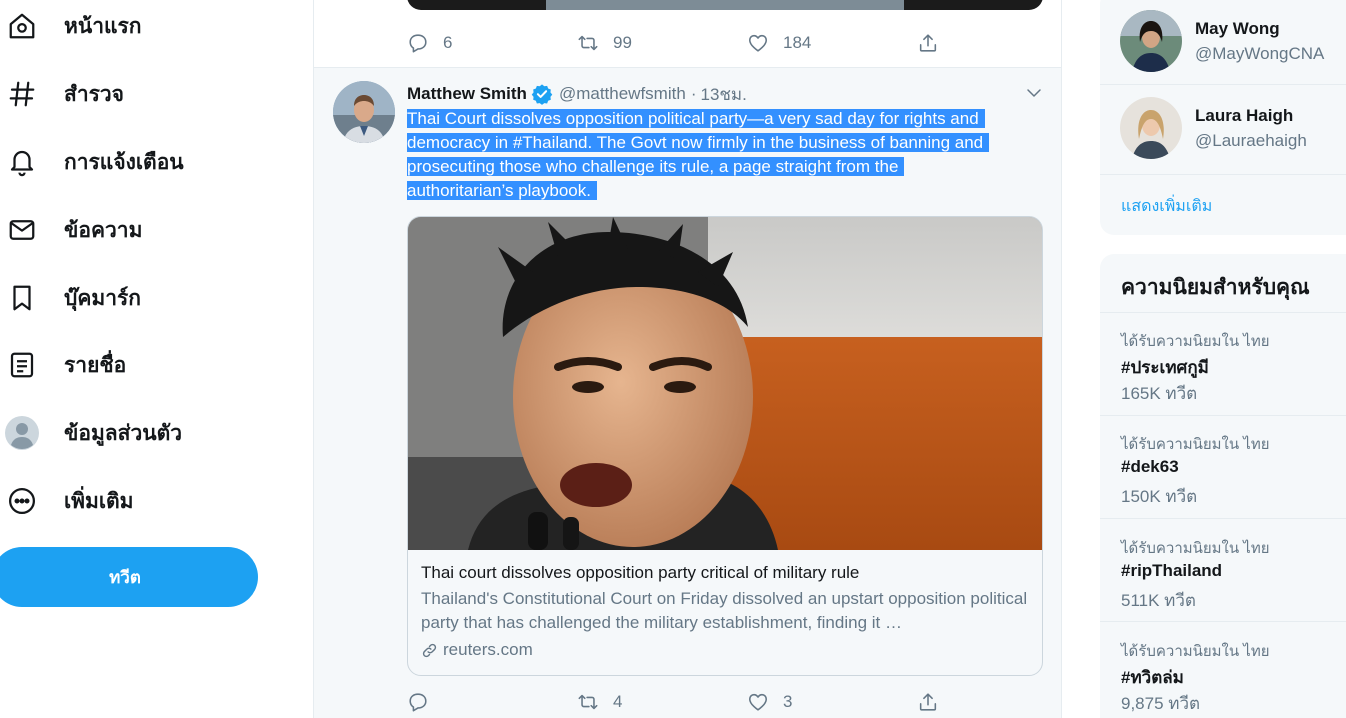 Image resolution: width=1346 pixels, height=718 pixels. What do you see at coordinates (797, 42) in the screenshot?
I see `like-count: 184` at bounding box center [797, 42].